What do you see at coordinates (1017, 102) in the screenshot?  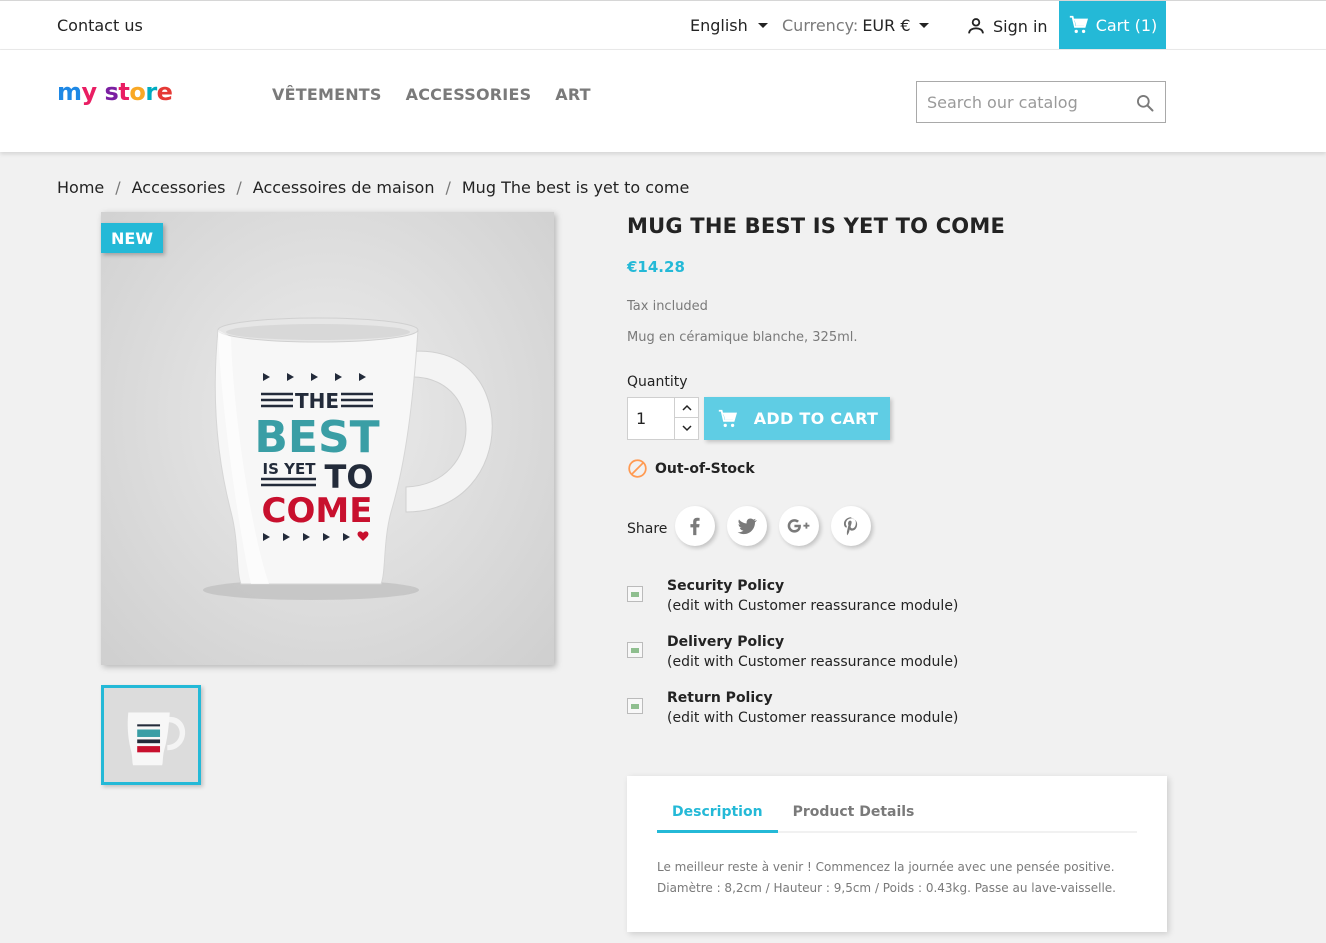 I see `search-input` at bounding box center [1017, 102].